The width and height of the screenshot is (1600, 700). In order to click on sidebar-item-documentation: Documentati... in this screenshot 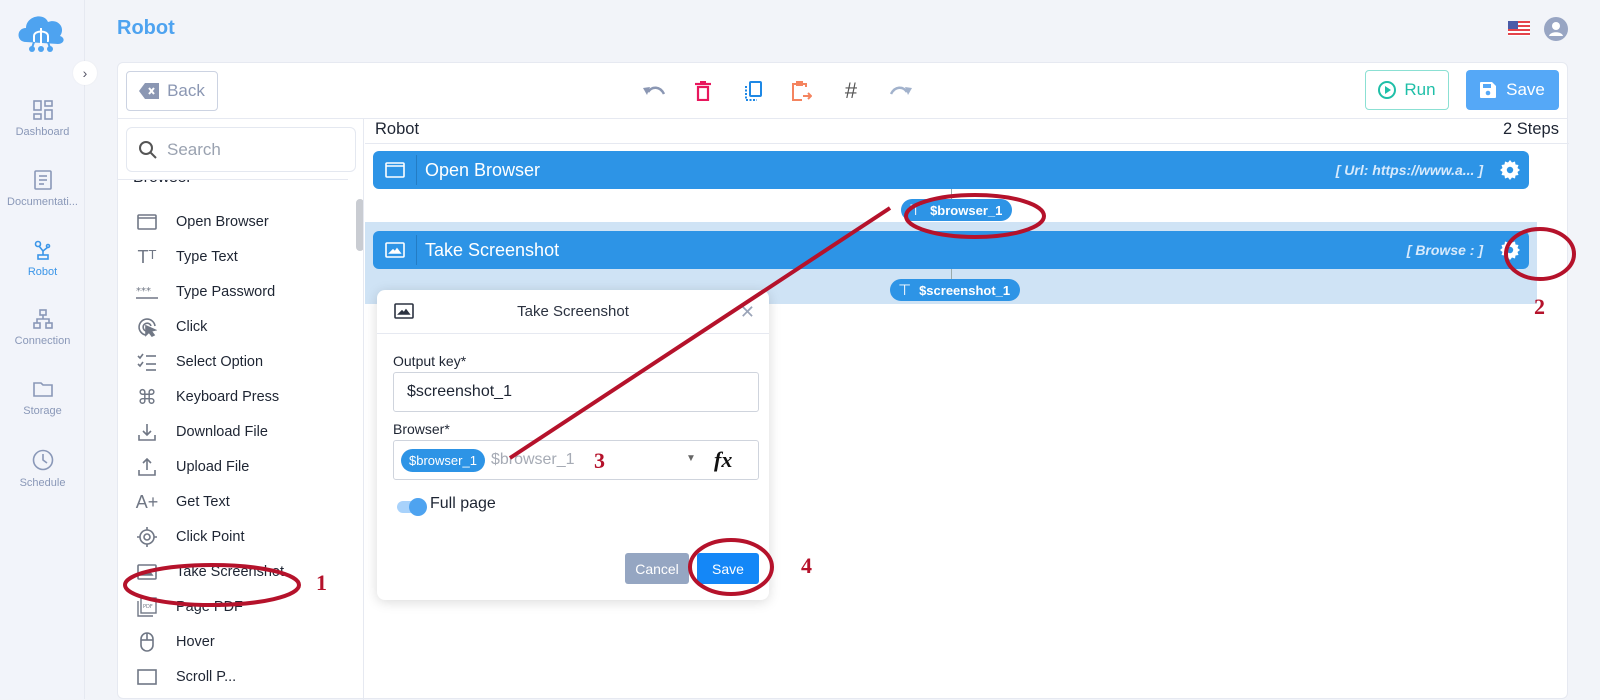, I will do `click(42, 189)`.